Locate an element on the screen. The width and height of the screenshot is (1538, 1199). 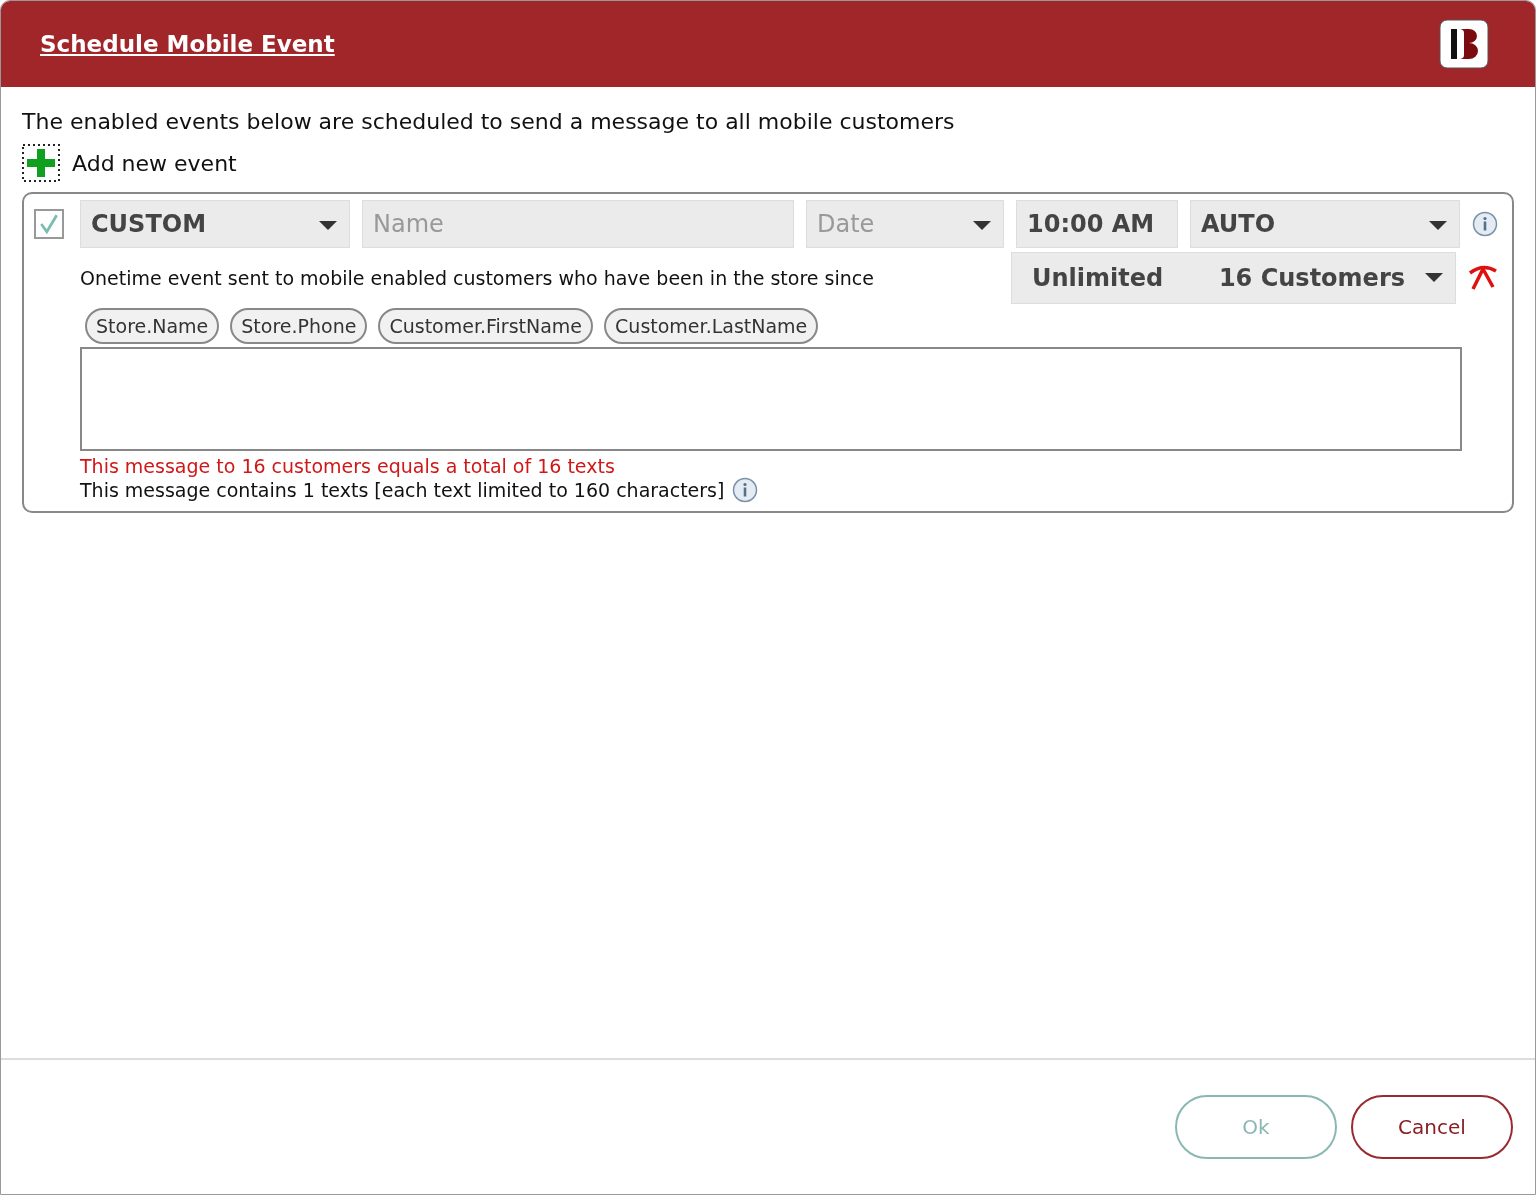
event-description: Onetime event sent to mobile enabled customers who have been in the store since is located at coordinates (477, 278).